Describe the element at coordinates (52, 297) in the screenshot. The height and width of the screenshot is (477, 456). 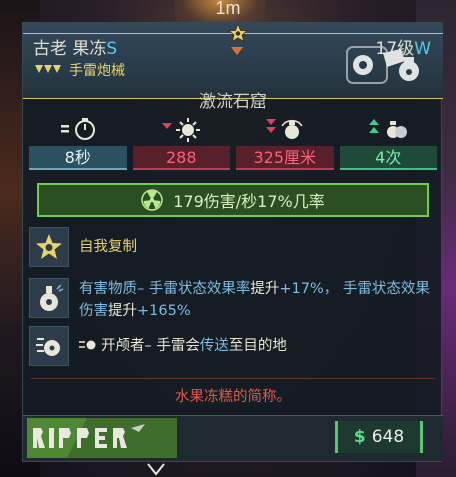
I see `hazard-flask-icon` at that location.